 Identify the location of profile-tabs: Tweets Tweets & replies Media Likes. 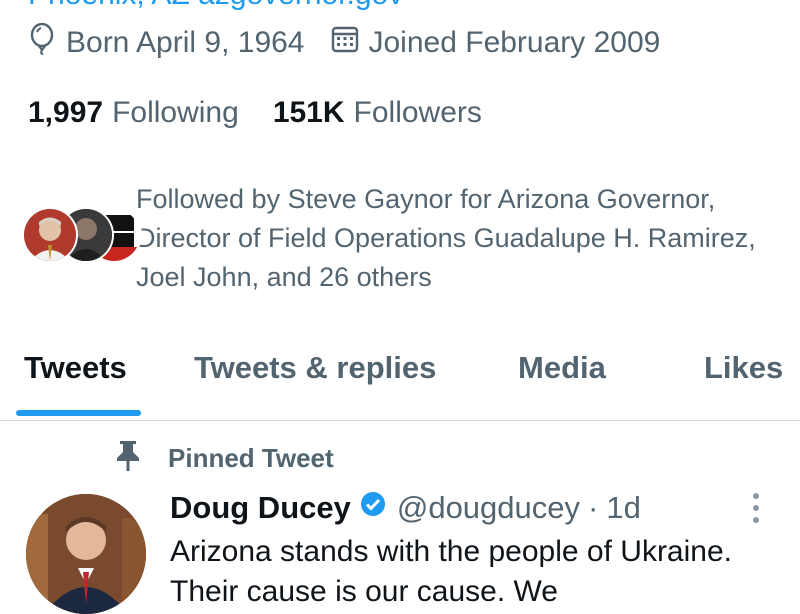
(400, 379).